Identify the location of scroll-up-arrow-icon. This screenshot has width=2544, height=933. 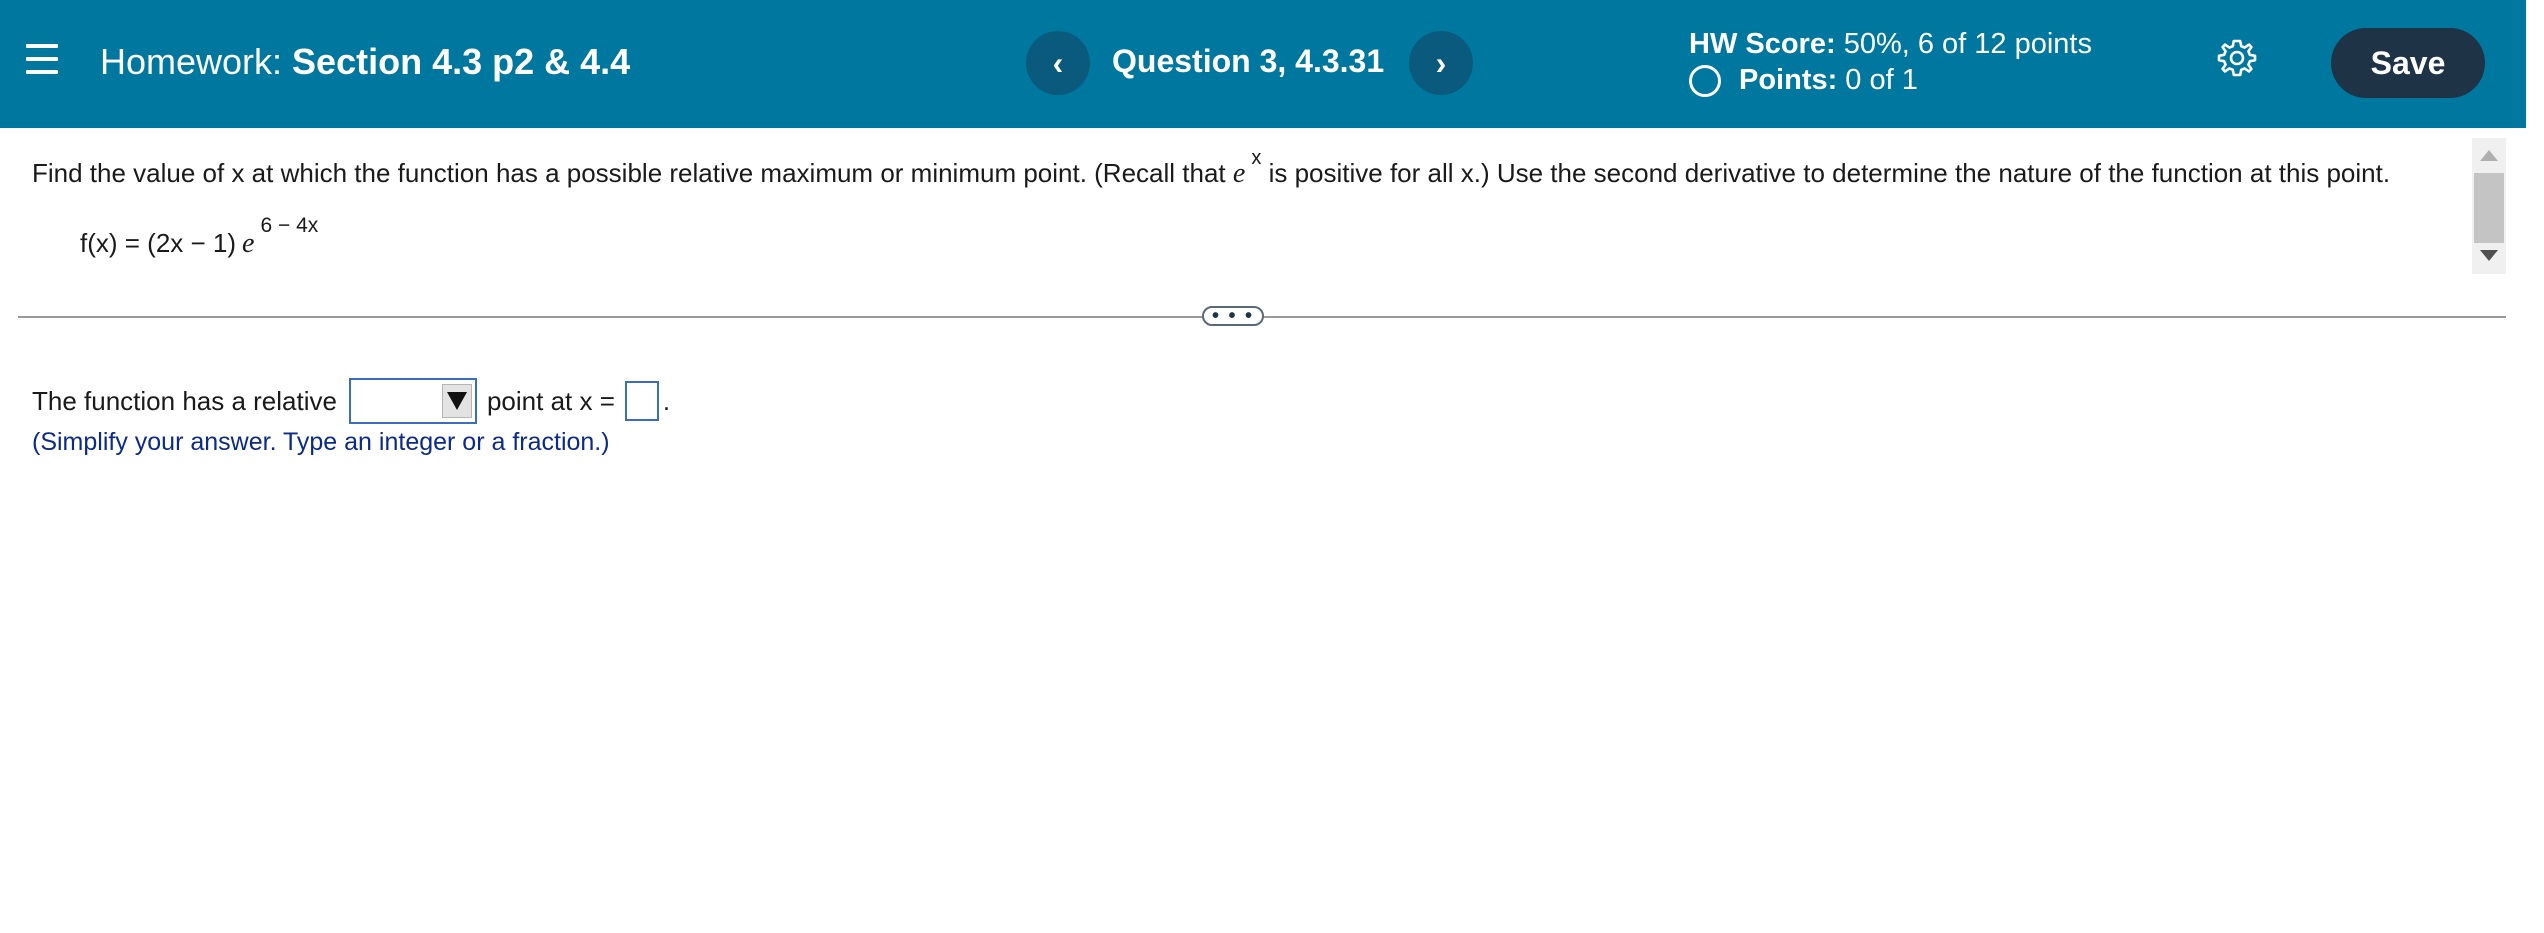
(2489, 155).